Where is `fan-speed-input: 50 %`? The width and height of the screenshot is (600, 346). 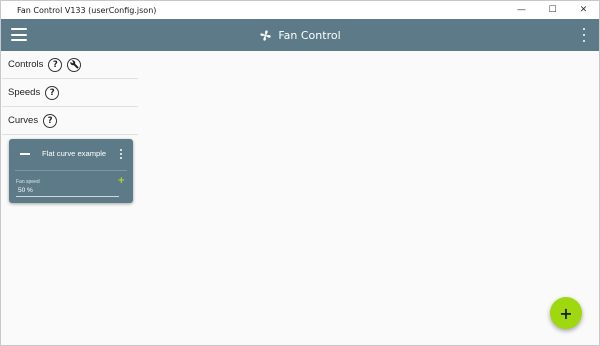
fan-speed-input: 50 % is located at coordinates (25, 190).